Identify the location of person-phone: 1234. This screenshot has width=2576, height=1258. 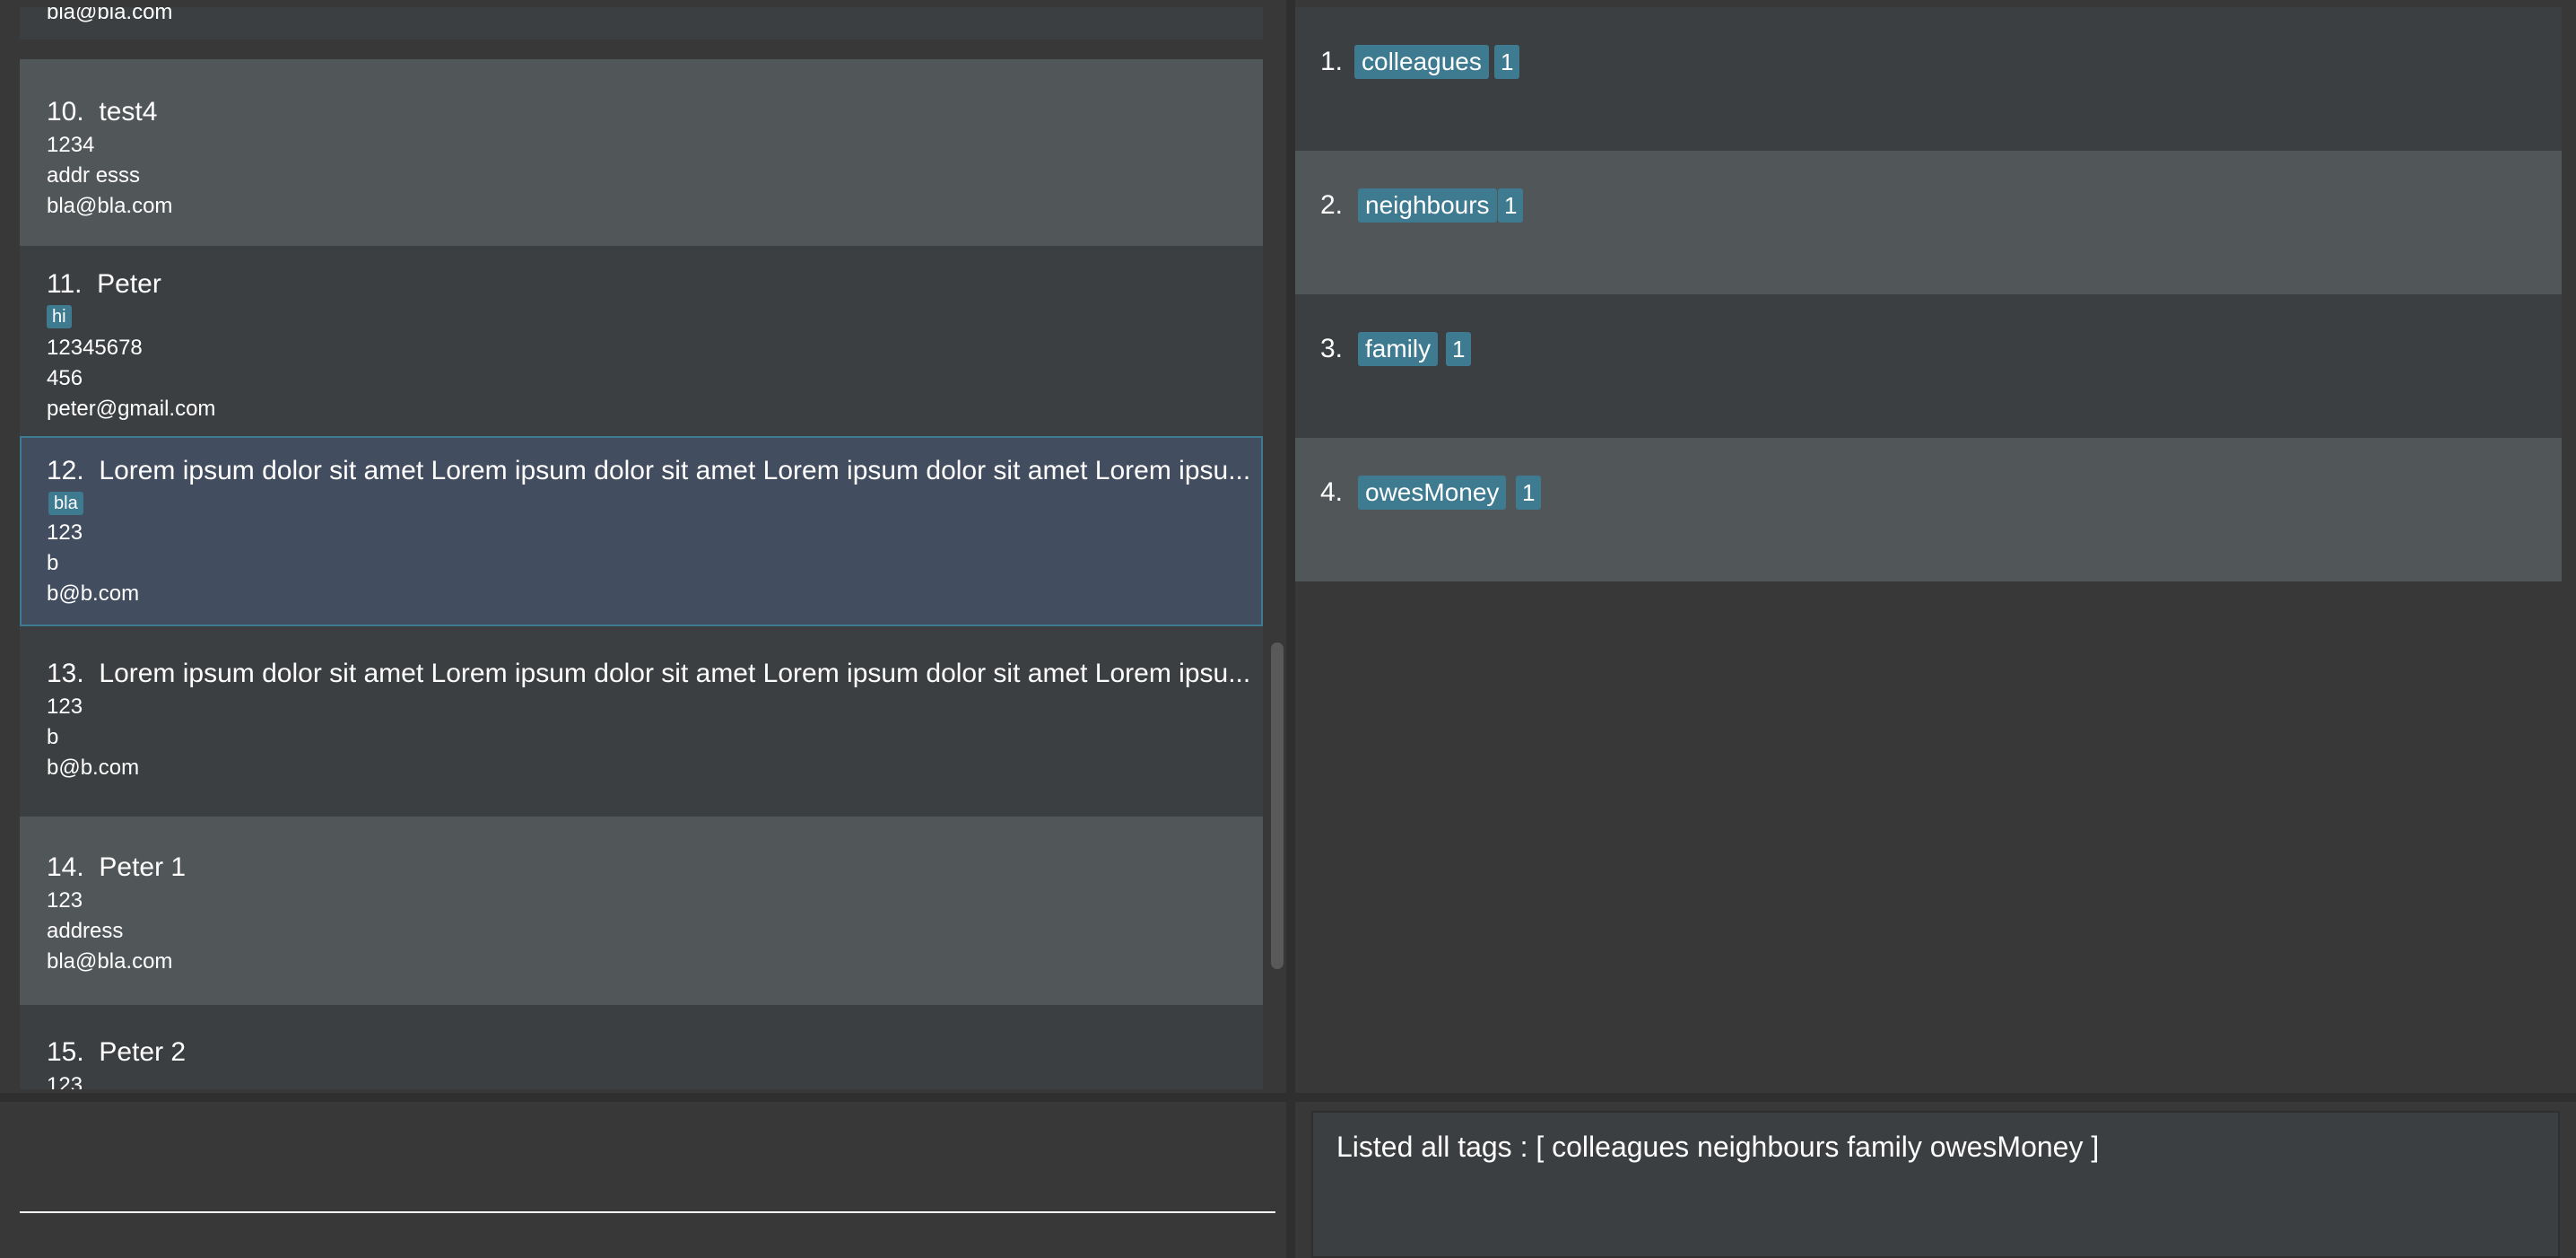
(71, 145).